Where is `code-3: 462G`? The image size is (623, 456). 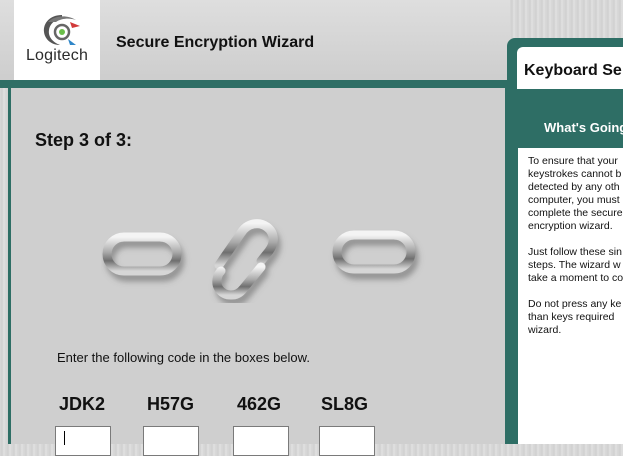
code-3: 462G is located at coordinates (259, 404).